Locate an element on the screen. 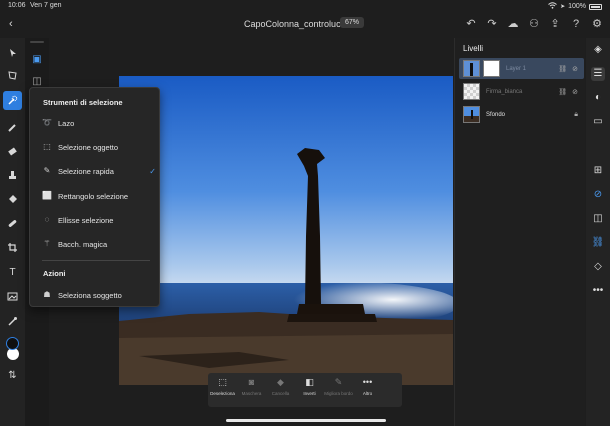 This screenshot has width=610, height=426. layer-row-layer-1: Layer 1 ⛓ ⊘ is located at coordinates (521, 68).